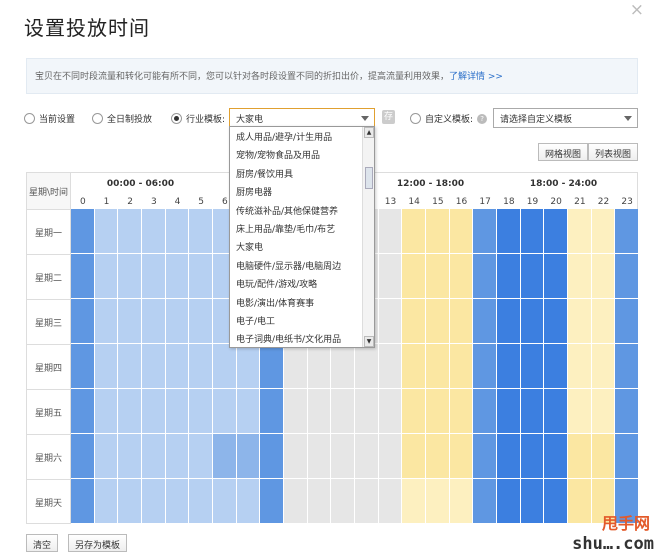 The width and height of the screenshot is (660, 558). What do you see at coordinates (369, 341) in the screenshot?
I see `scroll-down-icon: ▼` at bounding box center [369, 341].